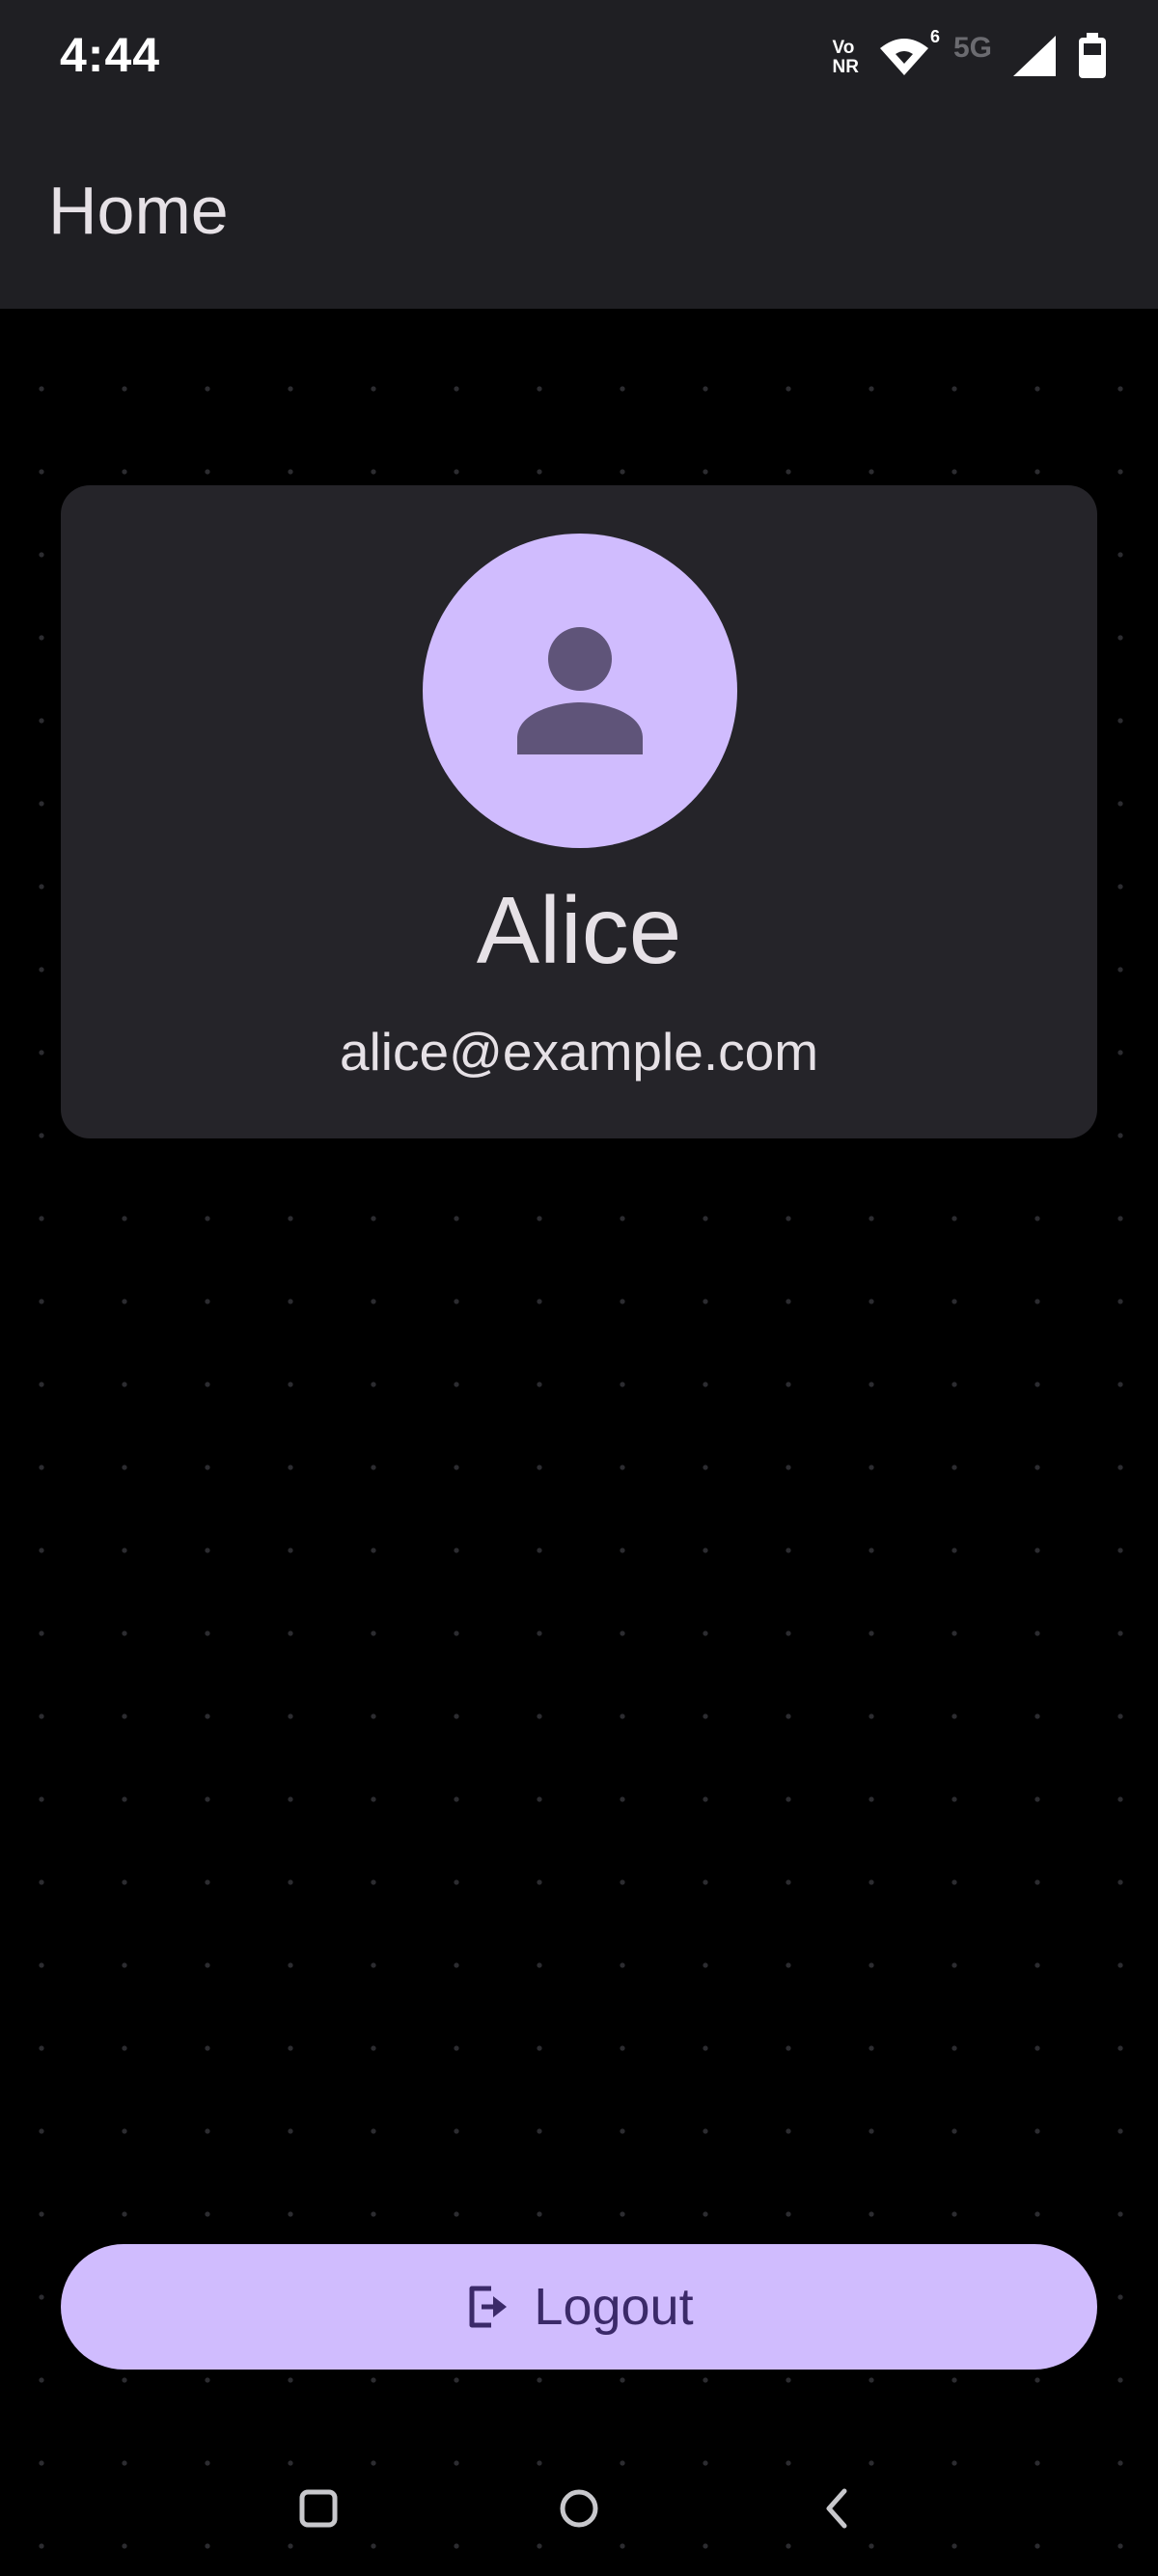 The width and height of the screenshot is (1158, 2576). I want to click on navigation-bar, so click(579, 2503).